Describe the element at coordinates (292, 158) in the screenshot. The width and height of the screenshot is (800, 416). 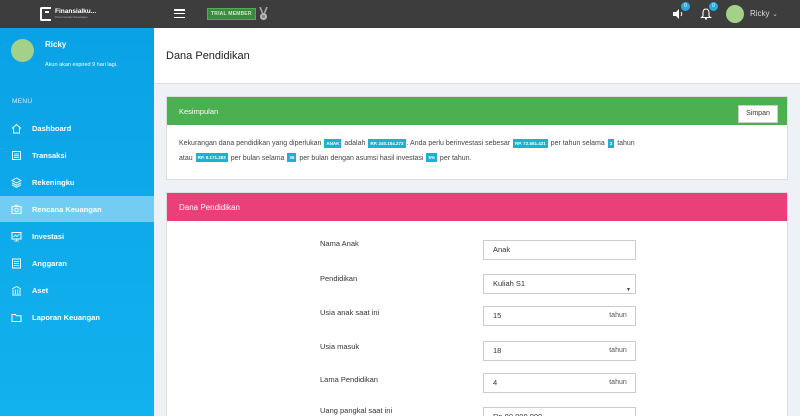
I see `months-badge: 36` at that location.